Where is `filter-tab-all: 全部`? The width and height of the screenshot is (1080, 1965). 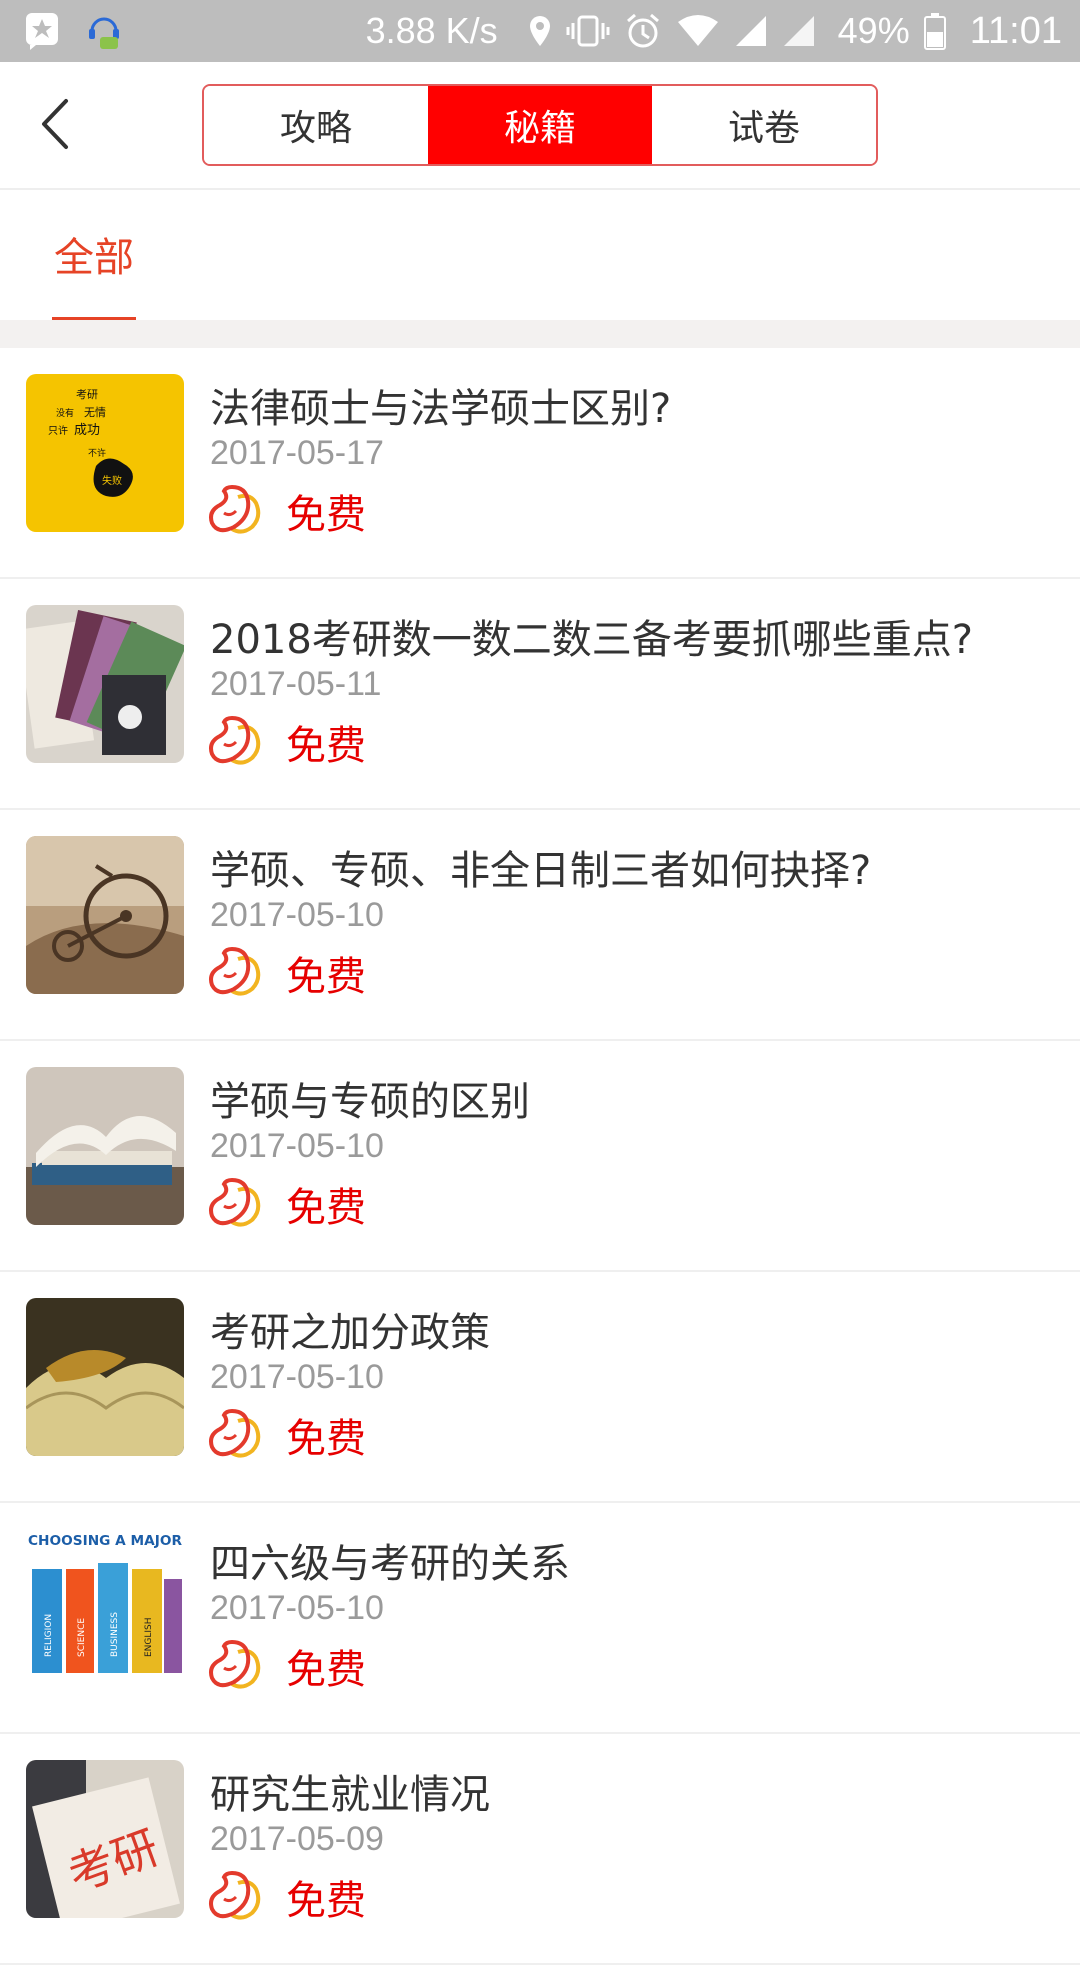 filter-tab-all: 全部 is located at coordinates (94, 255).